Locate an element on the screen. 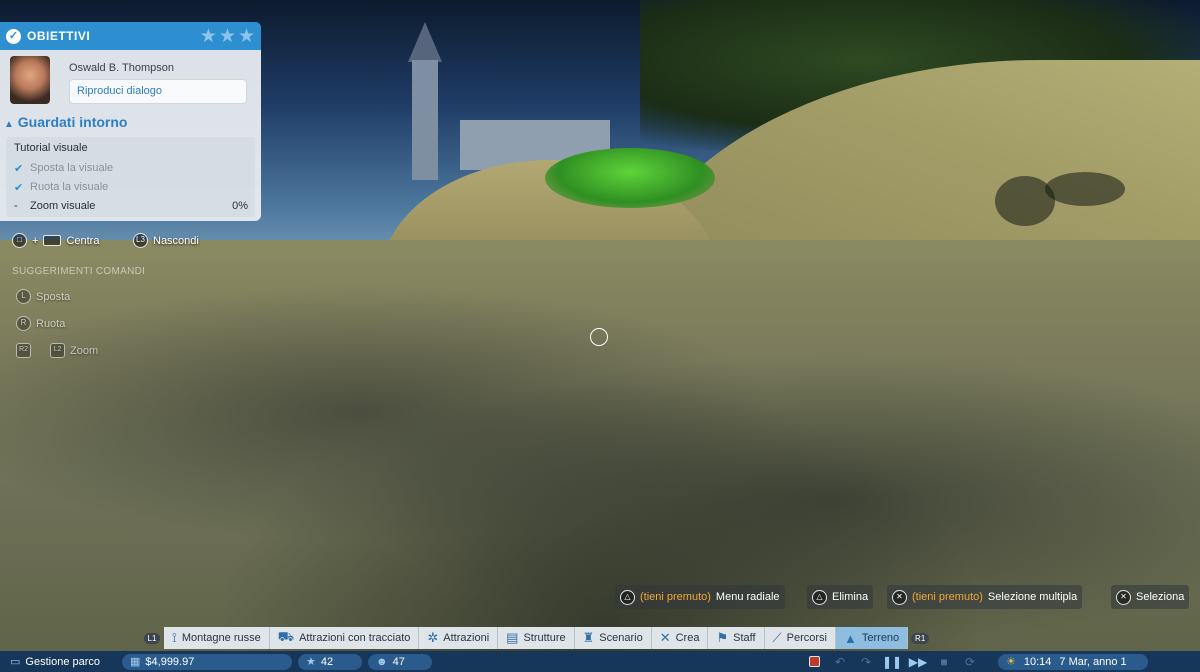 This screenshot has width=1200, height=672. tab-terreno: ▲ Terreno is located at coordinates (872, 638).